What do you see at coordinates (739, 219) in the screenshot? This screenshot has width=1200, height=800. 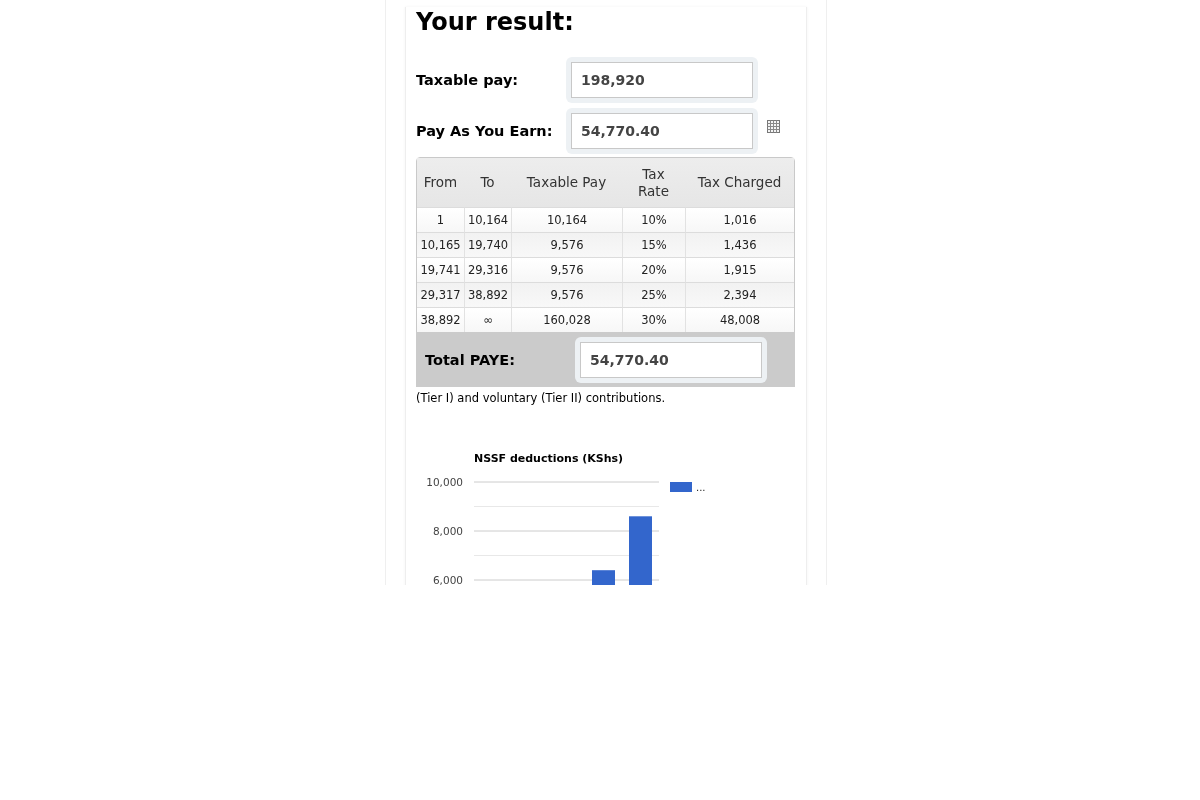 I see `table-cell: 1,016` at bounding box center [739, 219].